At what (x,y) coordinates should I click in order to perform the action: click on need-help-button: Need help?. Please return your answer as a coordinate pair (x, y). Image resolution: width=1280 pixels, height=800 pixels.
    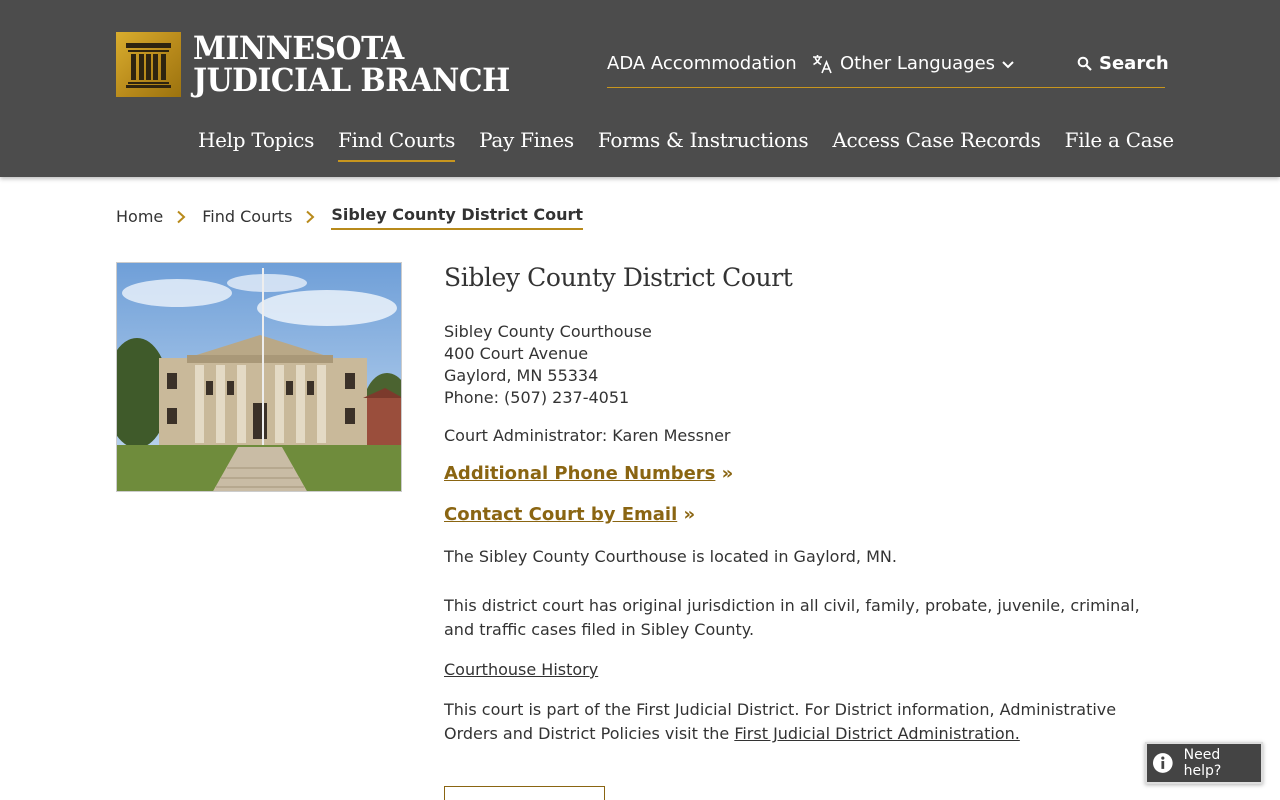
    Looking at the image, I should click on (1204, 763).